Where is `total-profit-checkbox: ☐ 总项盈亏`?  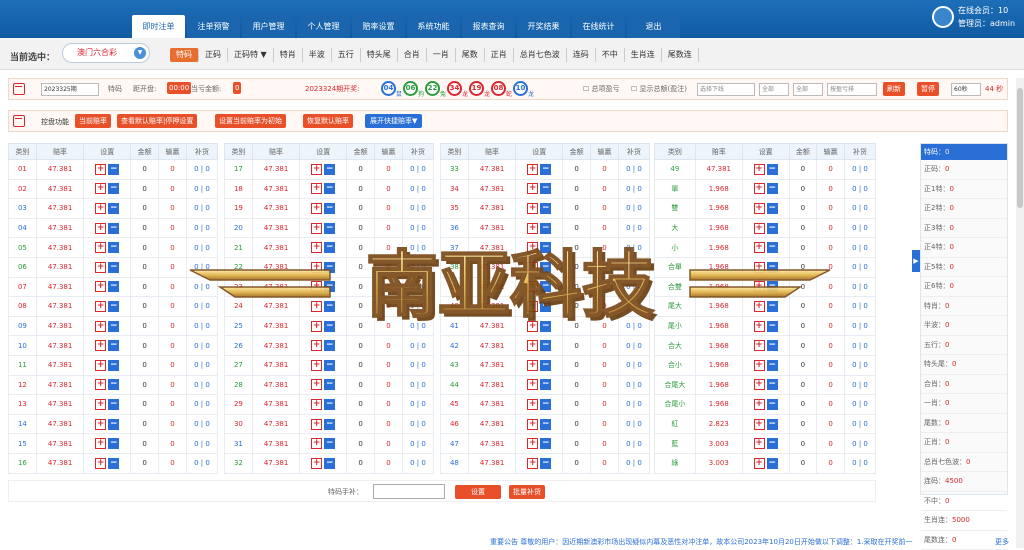
total-profit-checkbox: ☐ 总项盈亏 is located at coordinates (601, 89).